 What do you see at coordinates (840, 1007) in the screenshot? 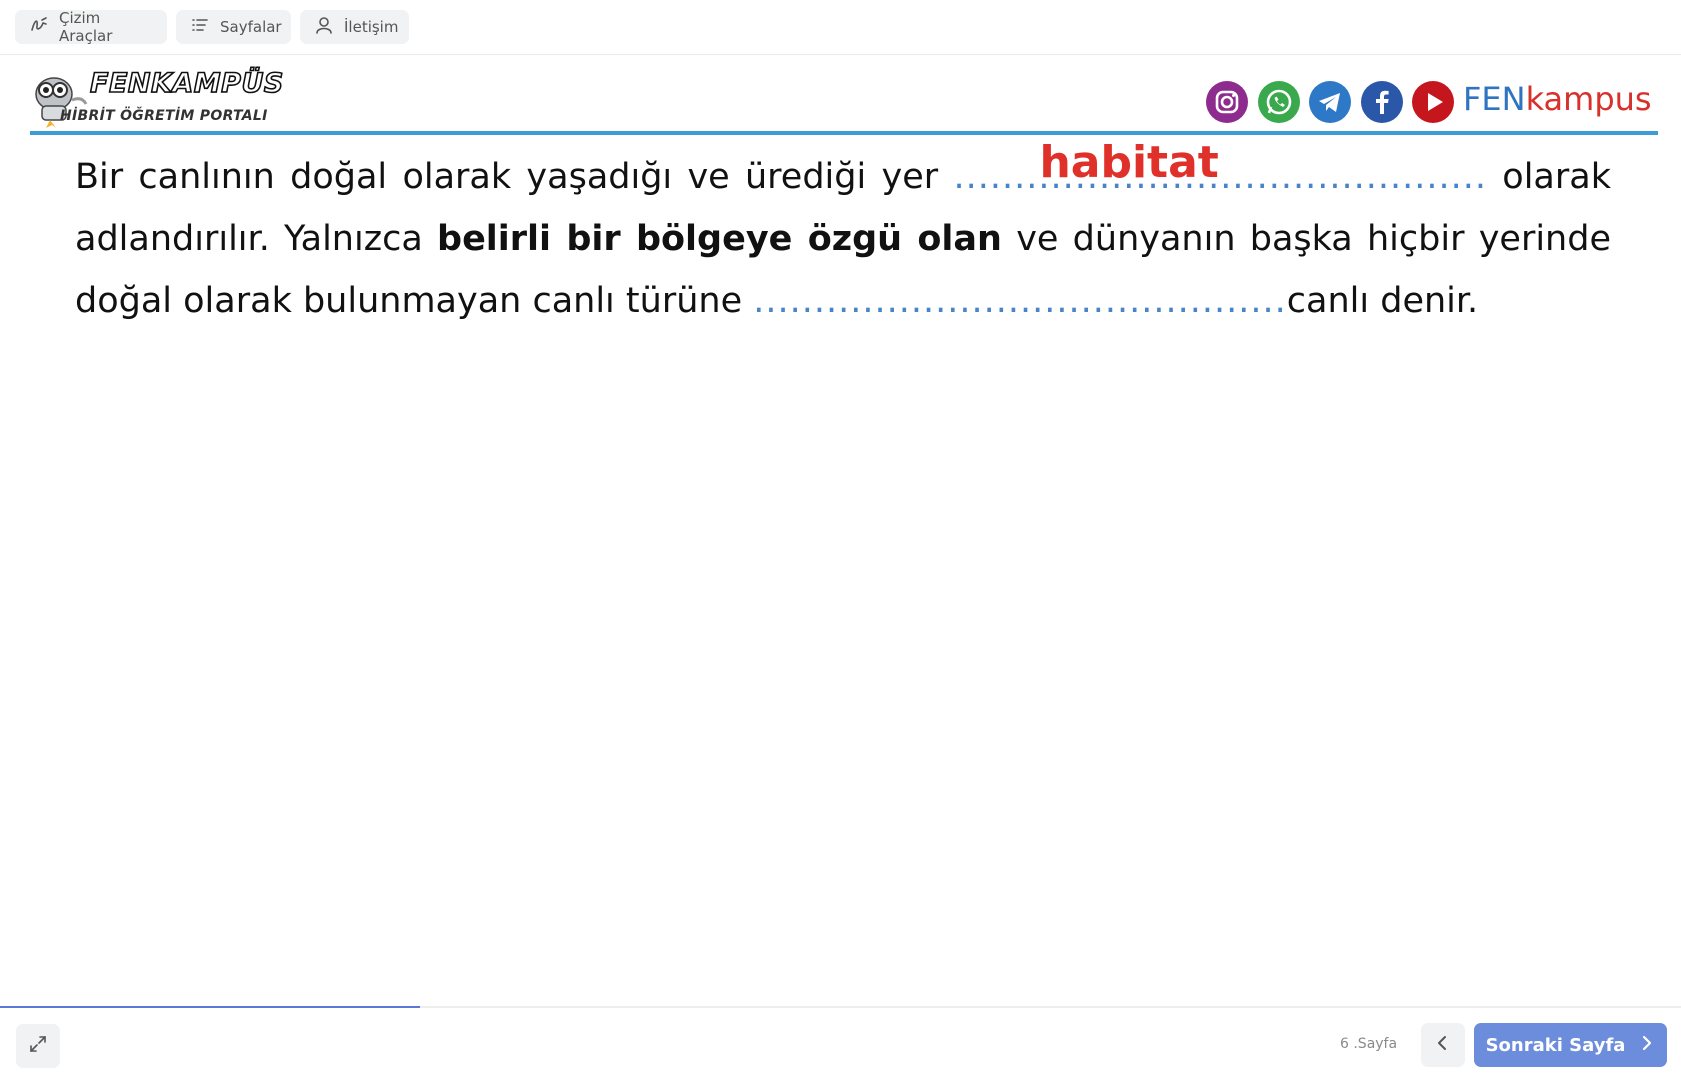
I see `page-progress-bar` at bounding box center [840, 1007].